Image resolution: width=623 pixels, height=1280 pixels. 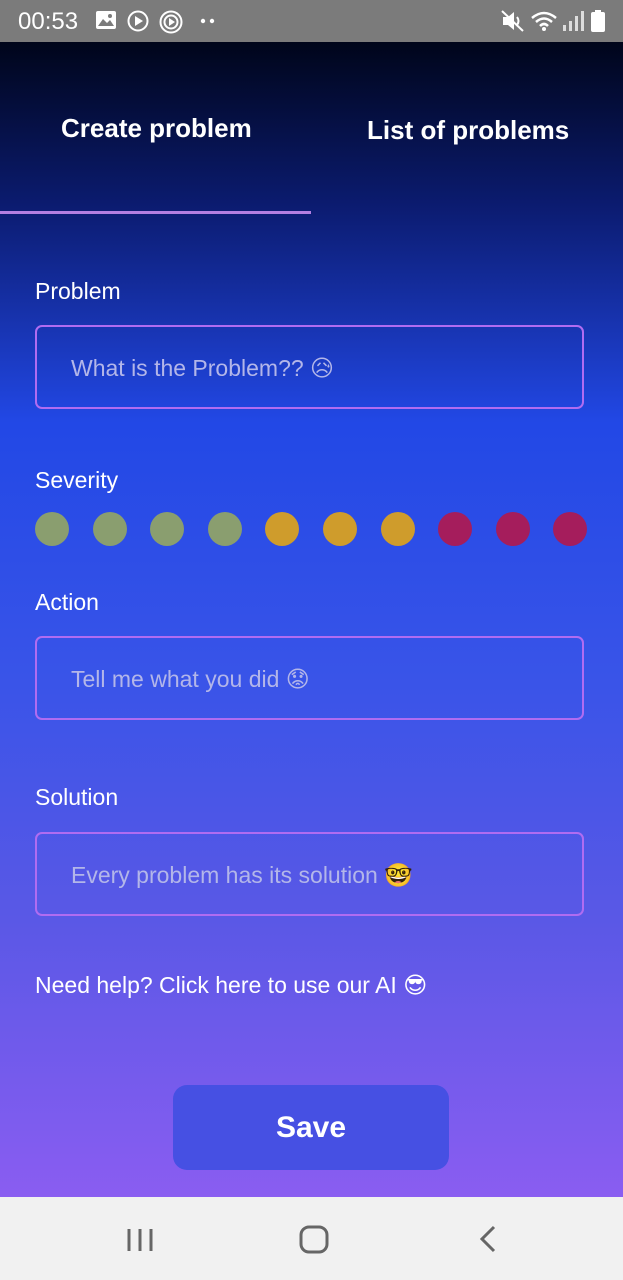 I want to click on radio-icon, so click(x=171, y=22).